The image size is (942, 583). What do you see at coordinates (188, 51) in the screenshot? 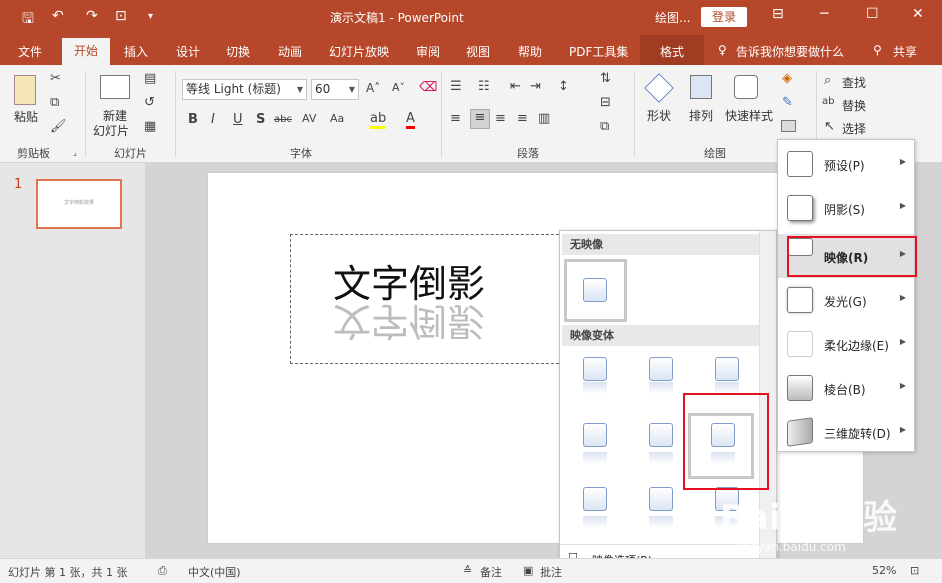
I see `tab-design: 设计` at bounding box center [188, 51].